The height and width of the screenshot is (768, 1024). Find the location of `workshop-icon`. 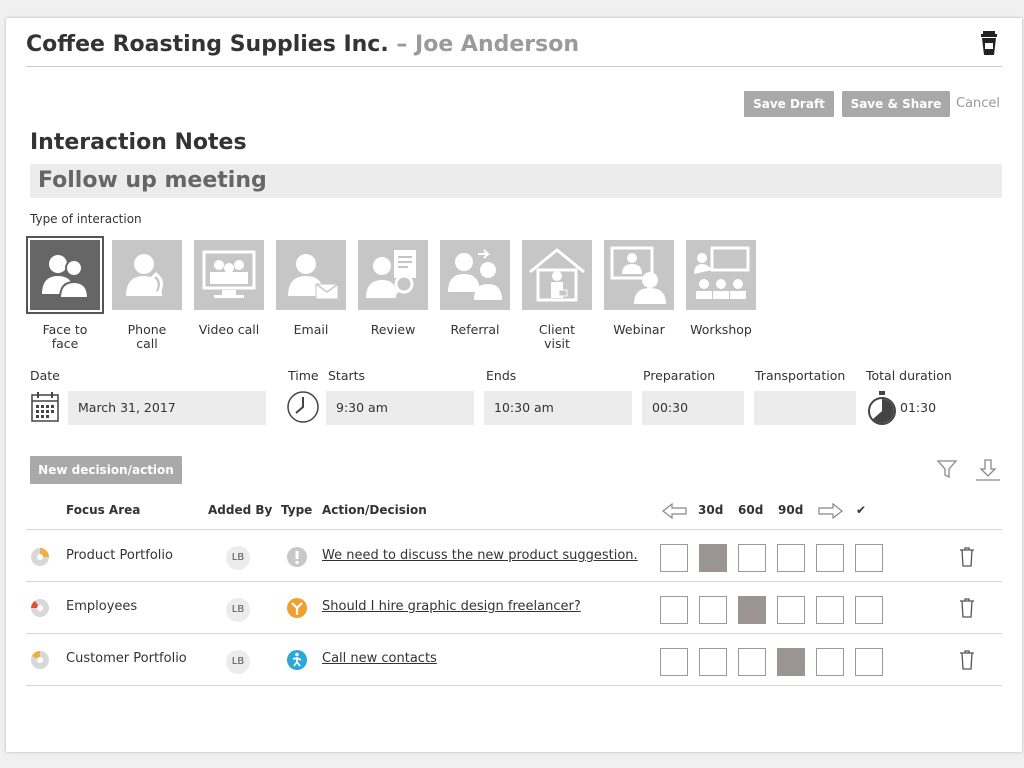

workshop-icon is located at coordinates (722, 272).